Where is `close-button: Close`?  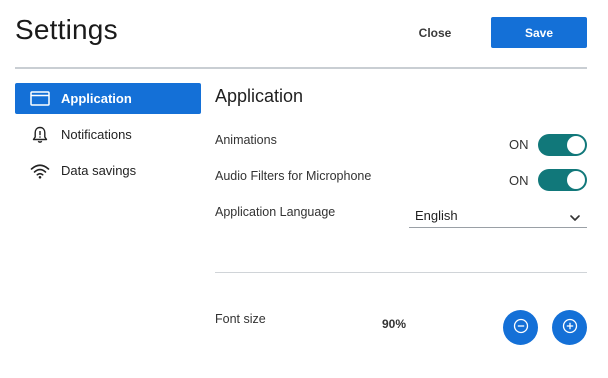
close-button: Close is located at coordinates (435, 33).